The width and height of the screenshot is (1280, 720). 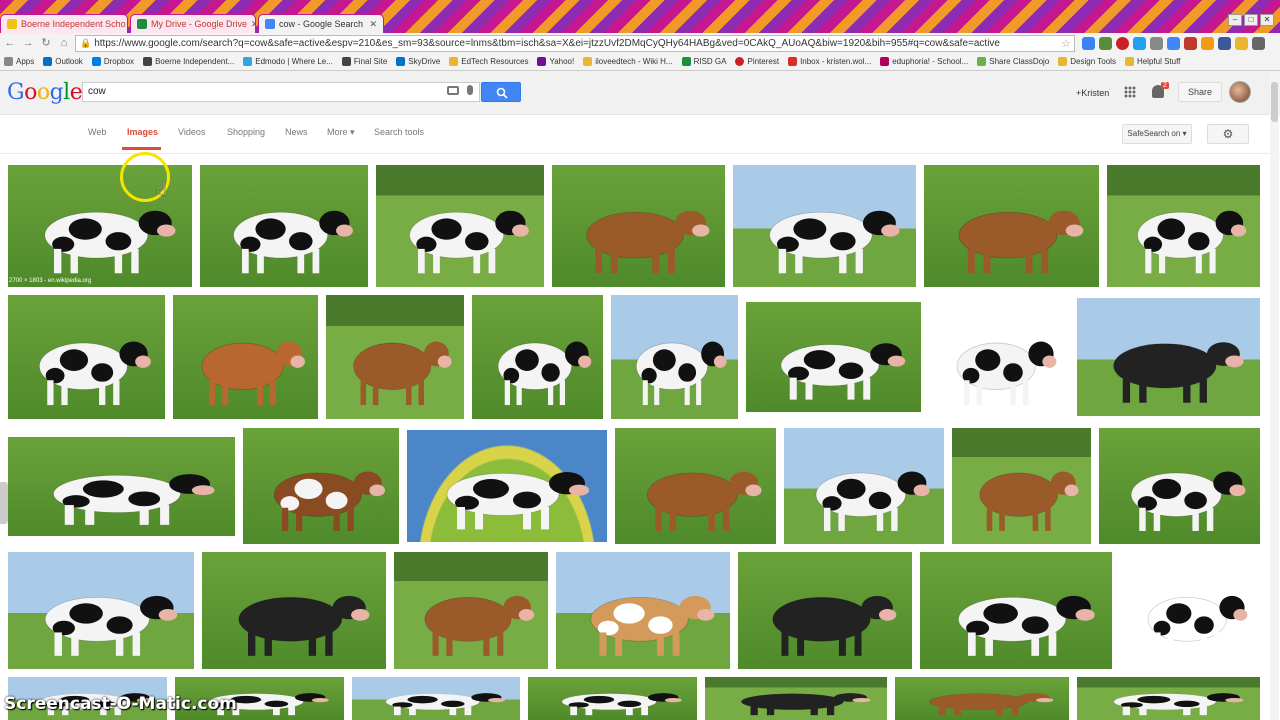 What do you see at coordinates (46, 43) in the screenshot?
I see `reload-icon: ↻` at bounding box center [46, 43].